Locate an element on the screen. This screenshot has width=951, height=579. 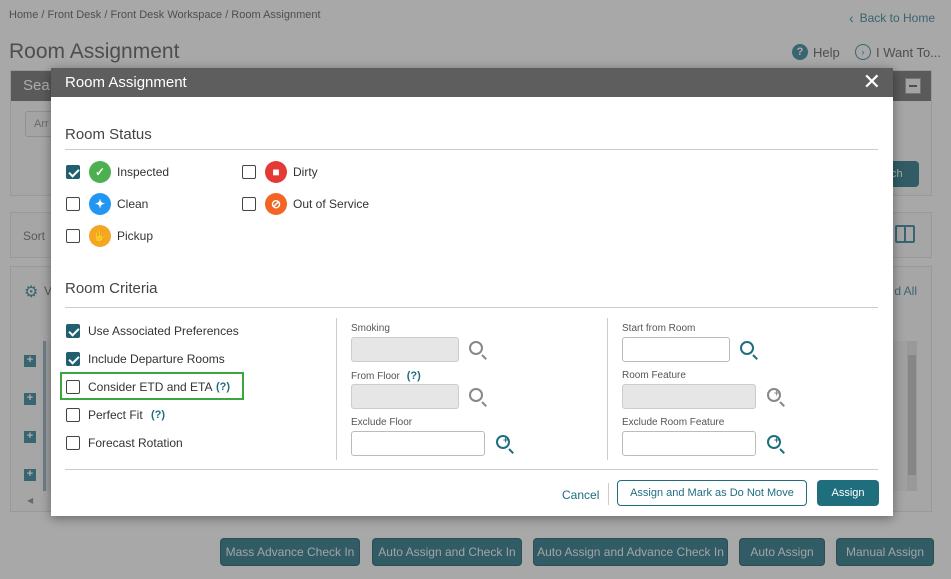
dialog-title: Room Assignment is located at coordinates (126, 82).